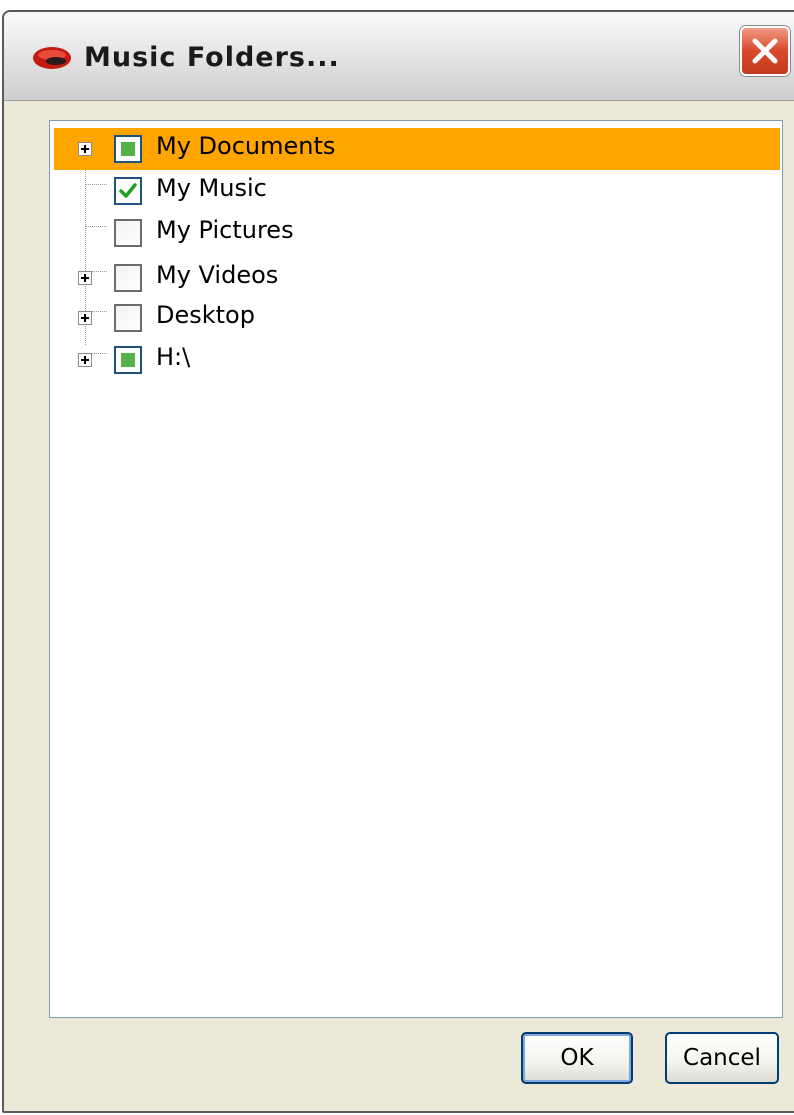  Describe the element at coordinates (211, 188) in the screenshot. I see `tree-item-label: My Music` at that location.